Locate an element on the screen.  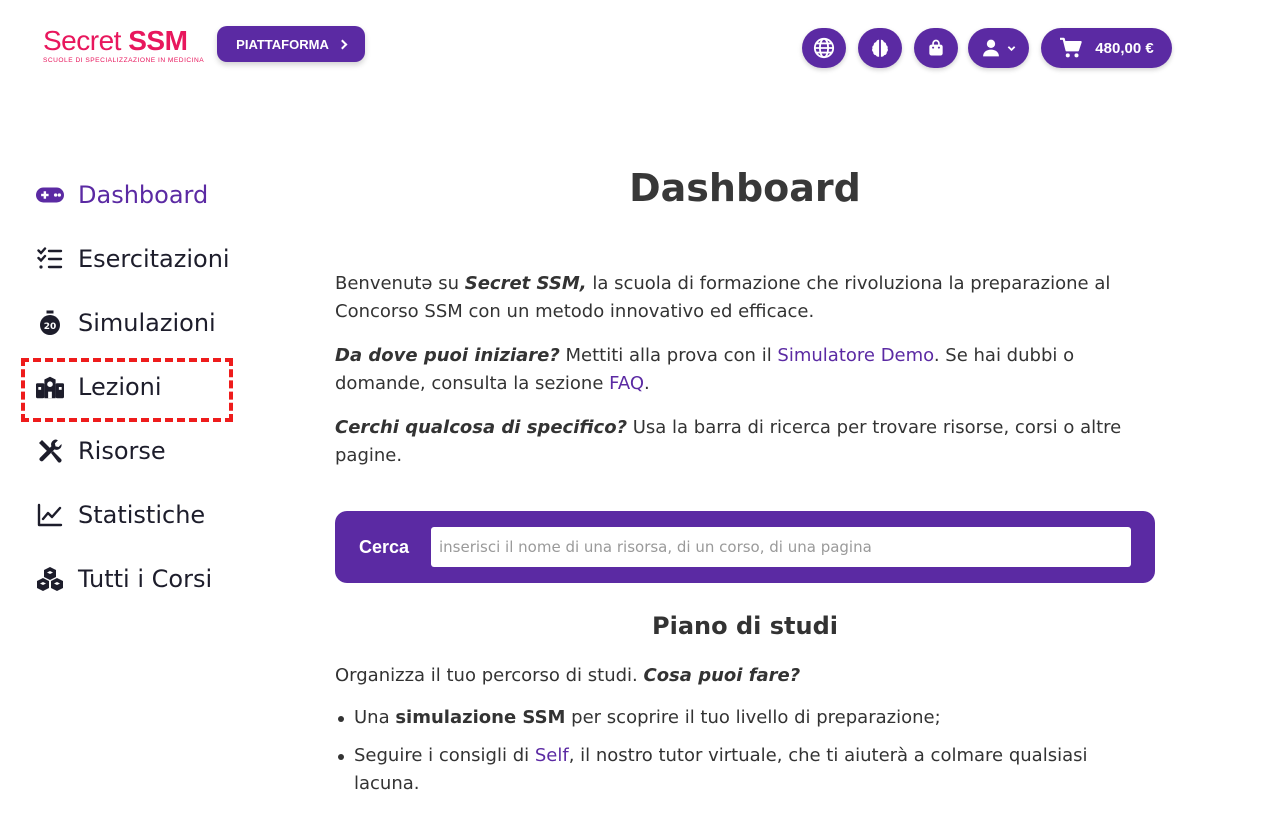
sidebar-item-esercitazioni: Esercitazioni is located at coordinates (133, 259).